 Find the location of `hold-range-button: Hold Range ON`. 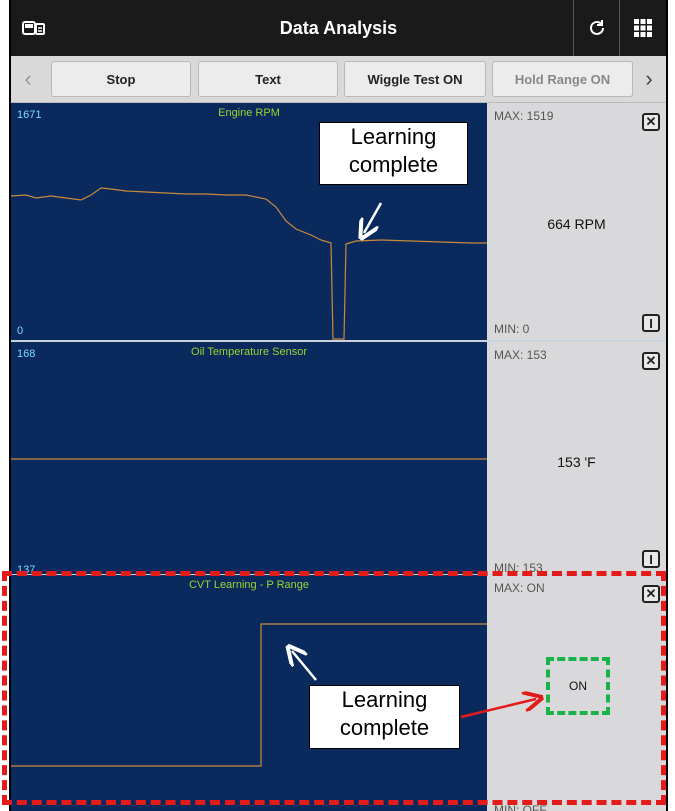

hold-range-button: Hold Range ON is located at coordinates (562, 79).